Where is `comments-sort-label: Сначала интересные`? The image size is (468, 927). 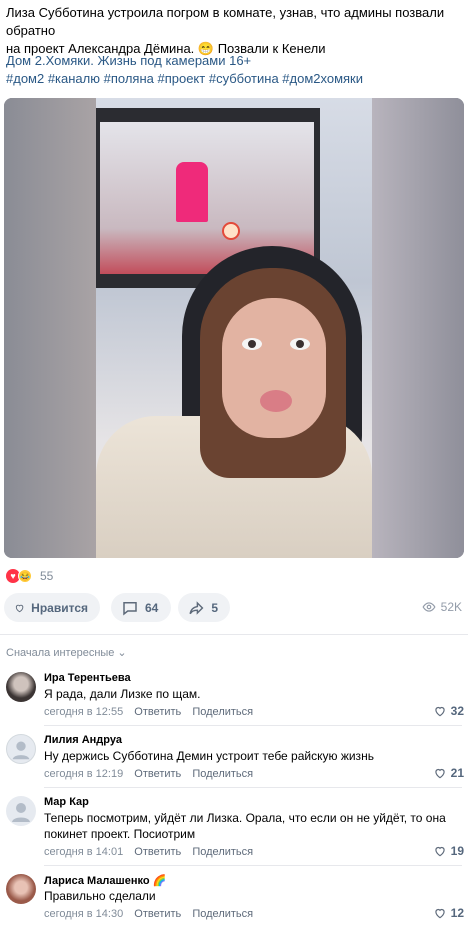
comments-sort-label: Сначала интересные is located at coordinates (60, 652).